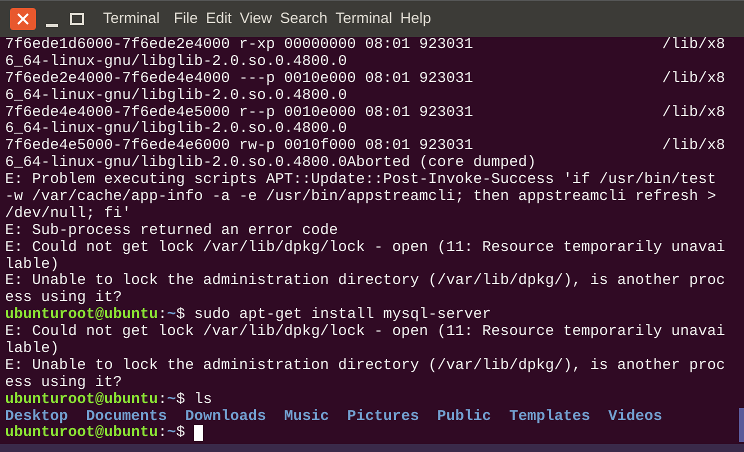 The image size is (744, 452). I want to click on menu-item: View, so click(256, 19).